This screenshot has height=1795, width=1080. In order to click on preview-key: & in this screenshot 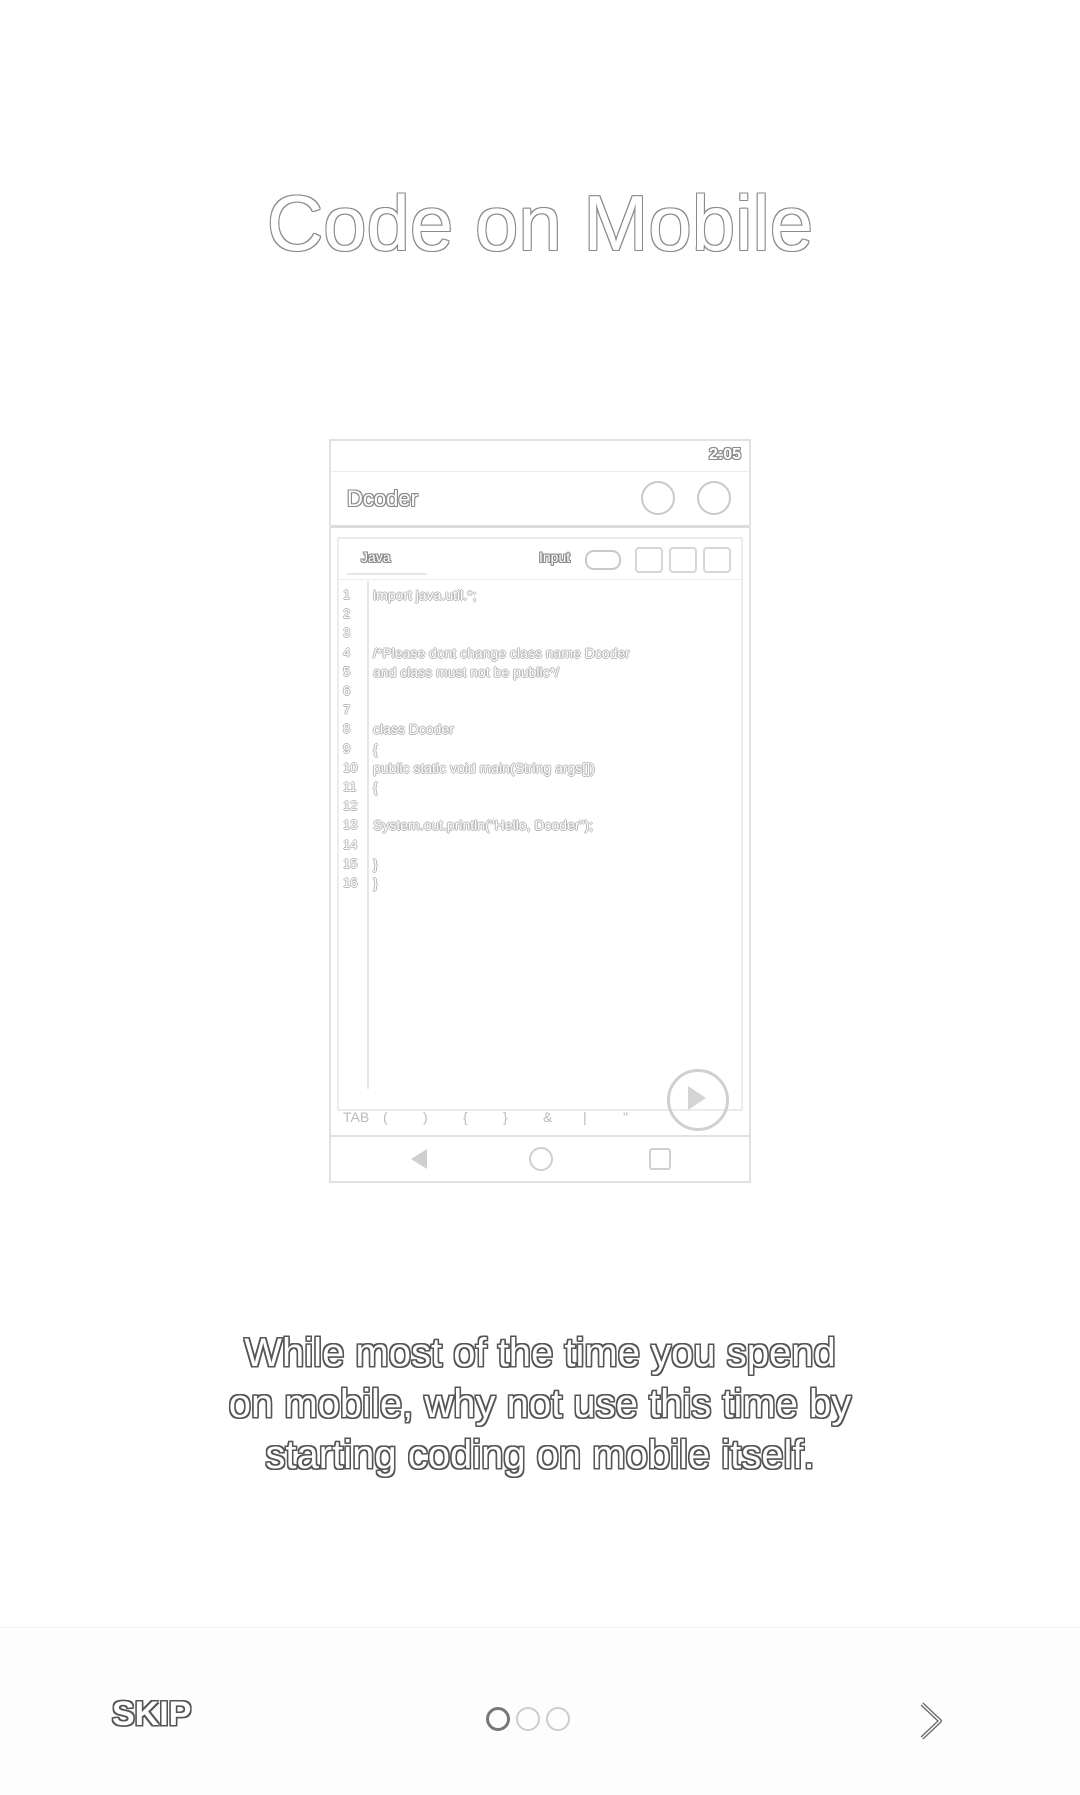, I will do `click(548, 1117)`.